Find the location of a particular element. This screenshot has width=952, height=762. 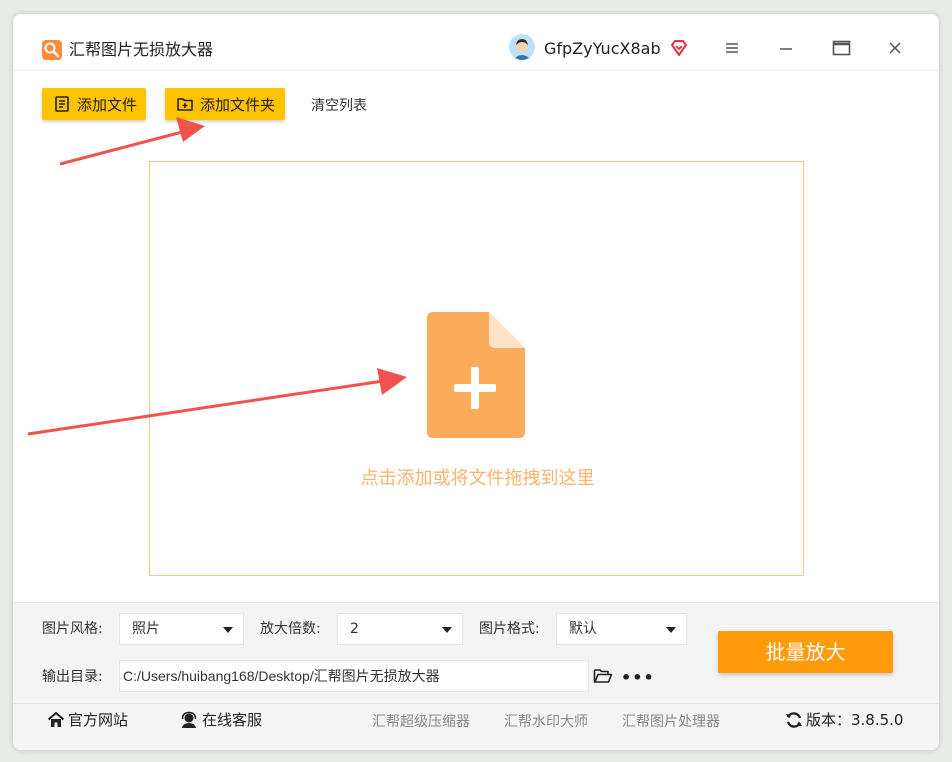

add-folder-icon is located at coordinates (185, 104).